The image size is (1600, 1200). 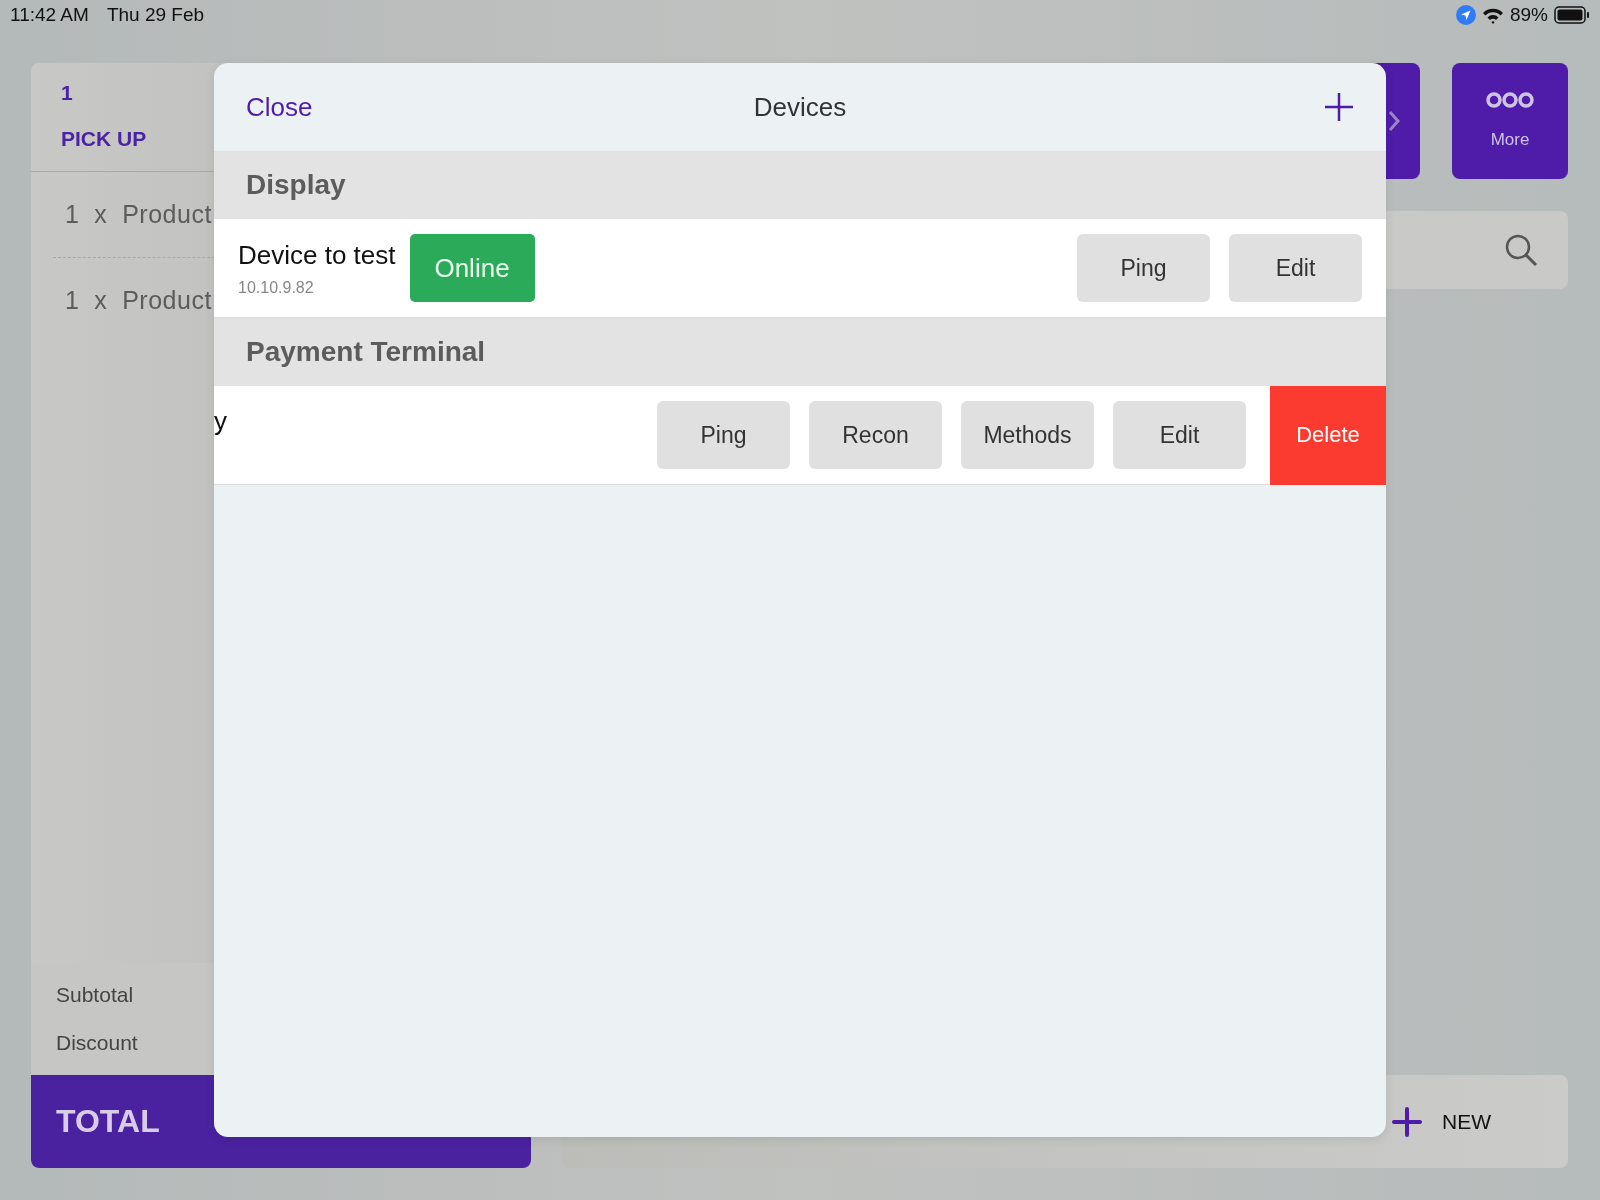 I want to click on device-row: Device to test 10.10.9.82 Online Ping Edit, so click(x=800, y=268).